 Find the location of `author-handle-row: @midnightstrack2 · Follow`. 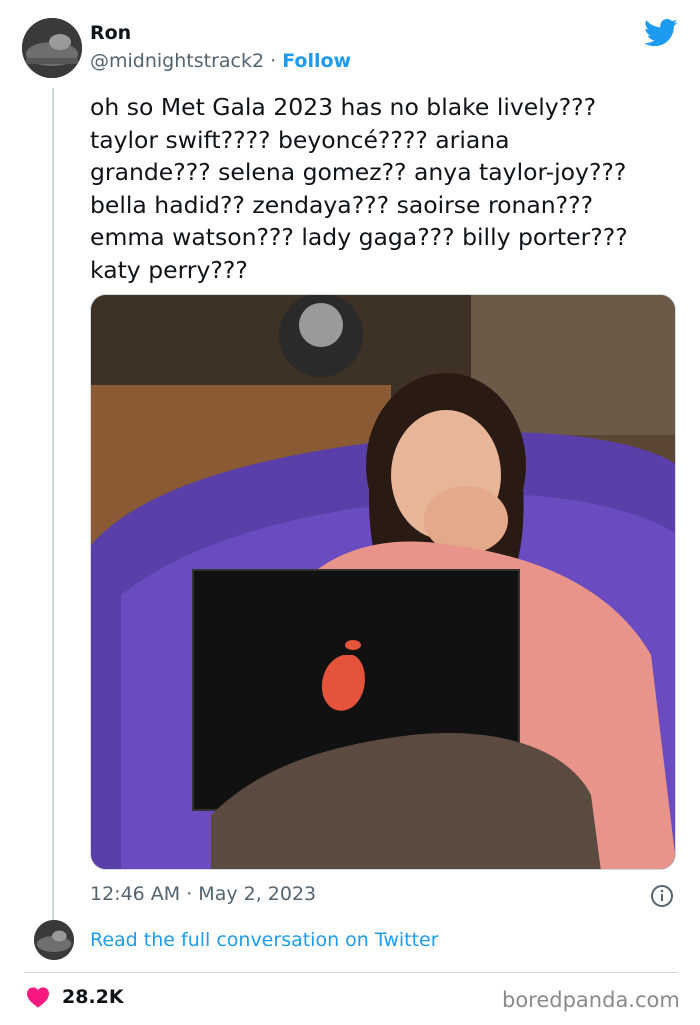

author-handle-row: @midnightstrack2 · Follow is located at coordinates (220, 61).